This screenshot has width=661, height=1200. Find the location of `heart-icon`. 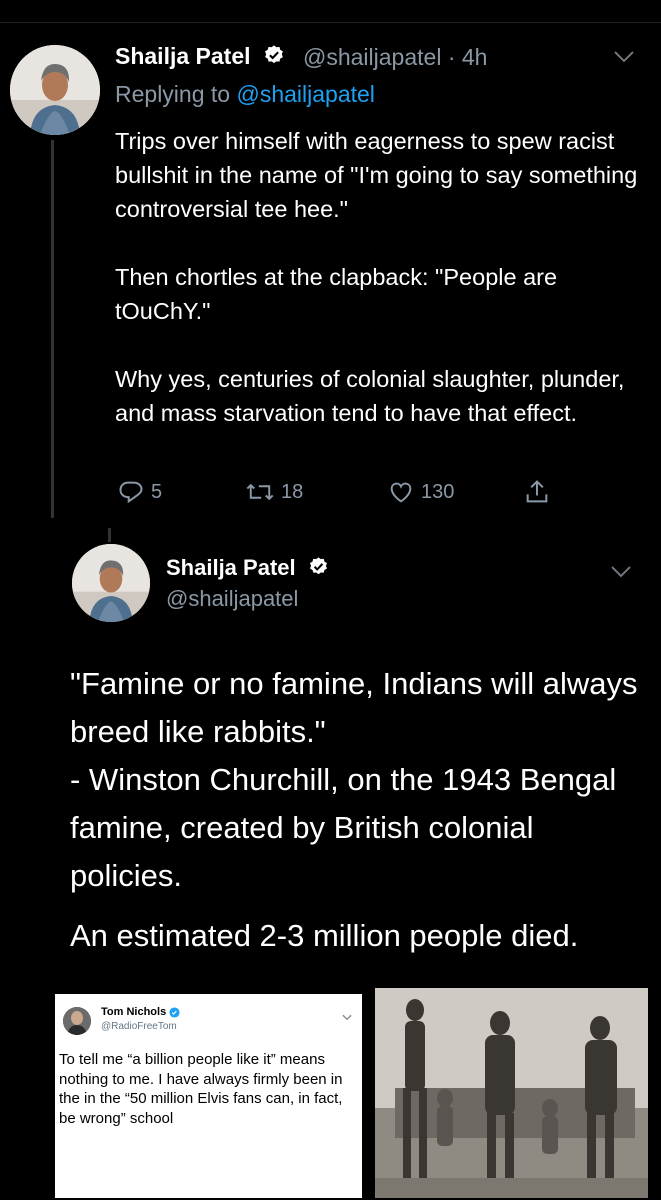

heart-icon is located at coordinates (401, 492).